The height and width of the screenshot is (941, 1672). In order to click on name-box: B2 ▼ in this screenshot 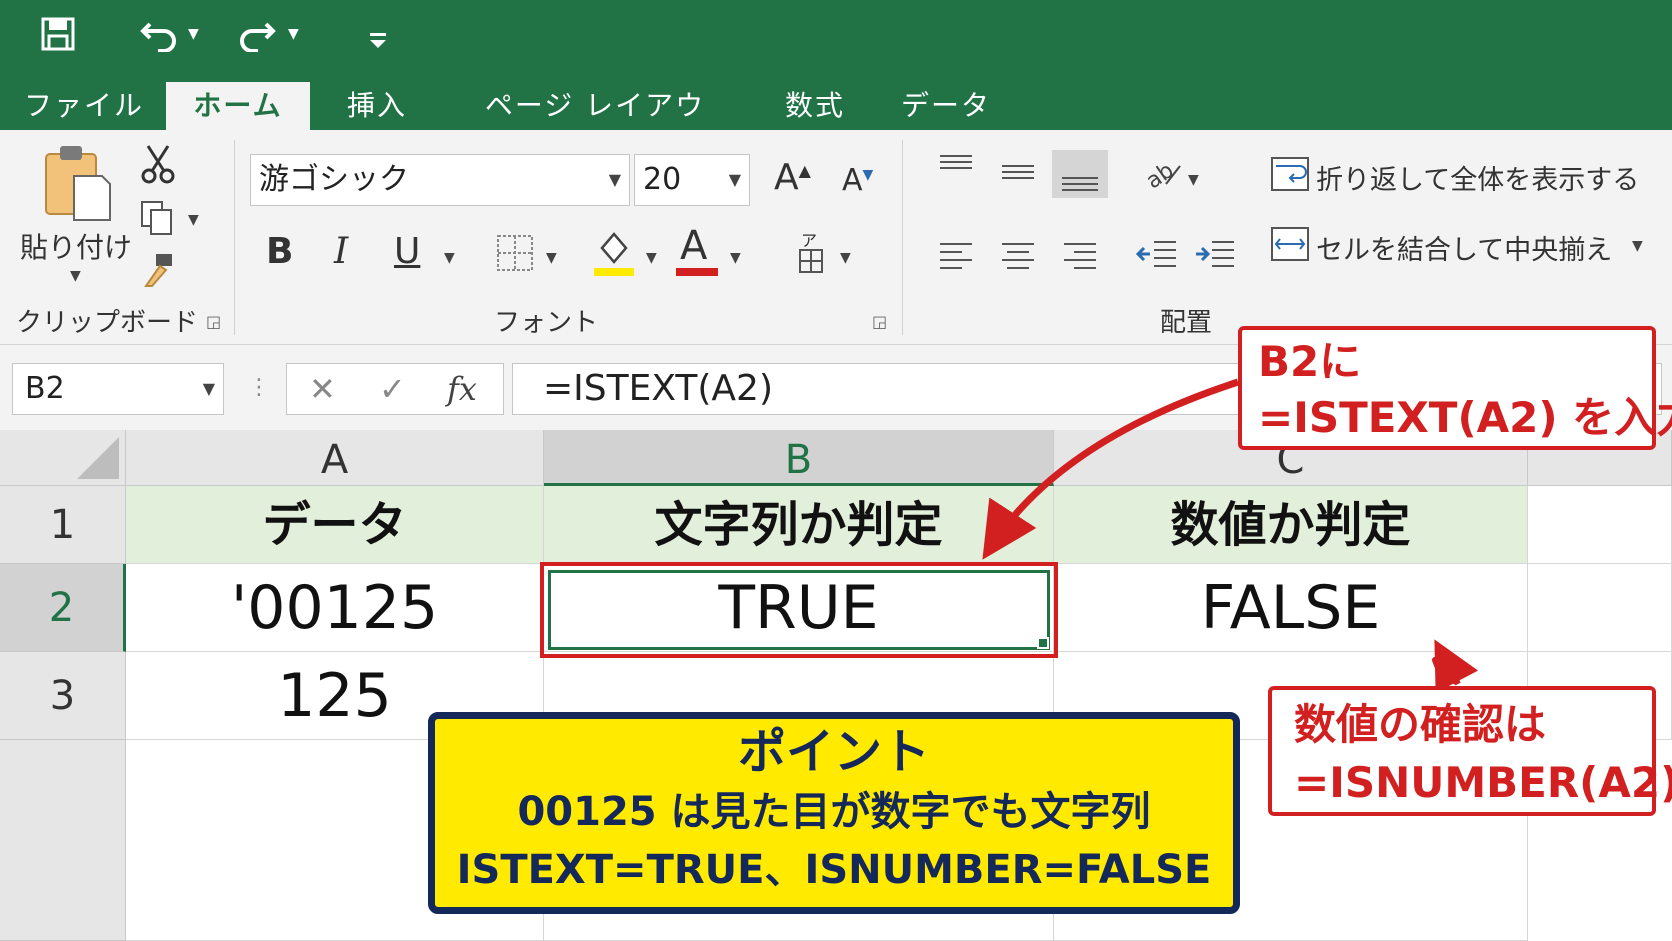, I will do `click(118, 389)`.